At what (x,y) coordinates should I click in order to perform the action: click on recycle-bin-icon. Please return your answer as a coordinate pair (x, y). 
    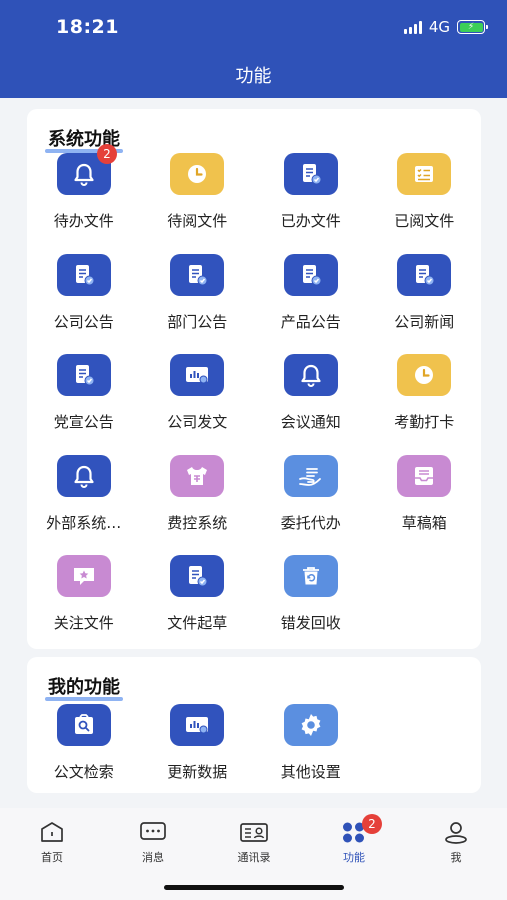
    Looking at the image, I should click on (310, 576).